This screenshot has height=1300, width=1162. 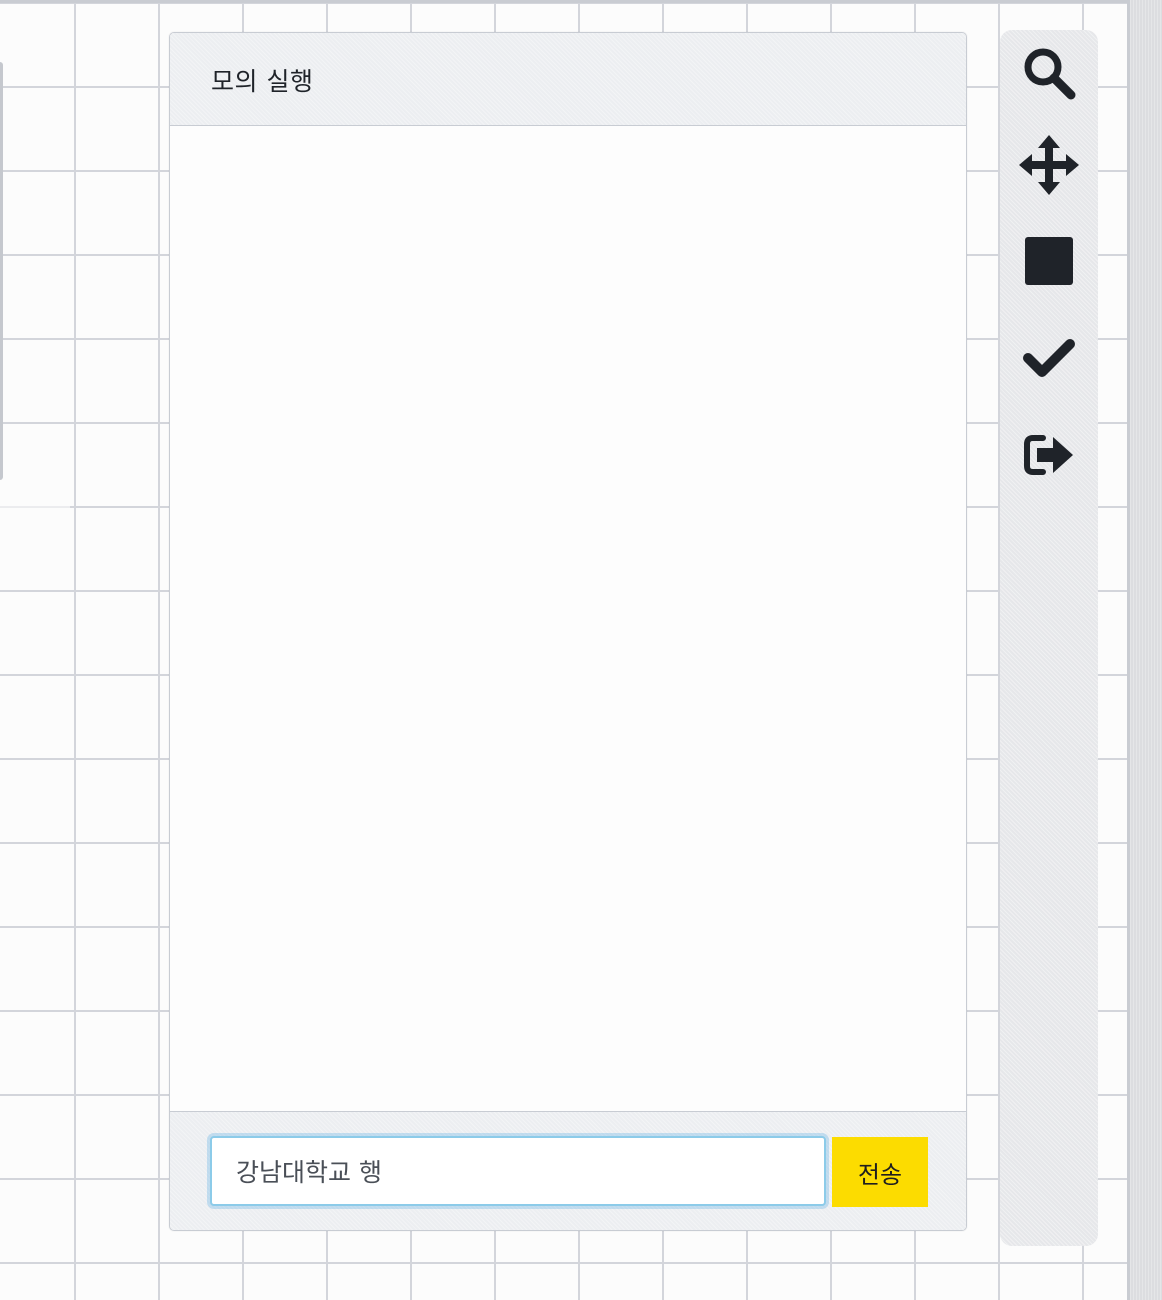 I want to click on right-toolbar, so click(x=1049, y=638).